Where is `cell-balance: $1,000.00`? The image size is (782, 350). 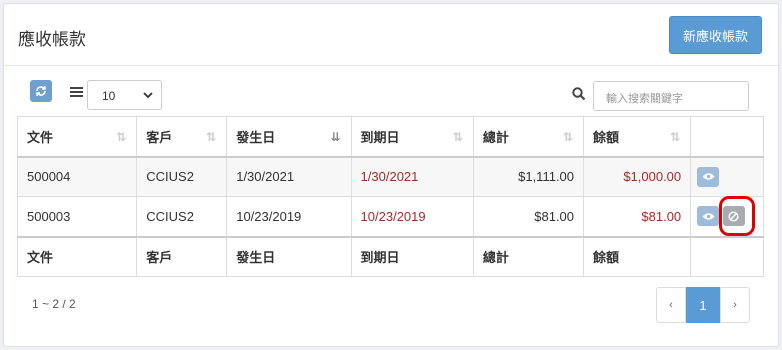
cell-balance: $1,000.00 is located at coordinates (637, 176).